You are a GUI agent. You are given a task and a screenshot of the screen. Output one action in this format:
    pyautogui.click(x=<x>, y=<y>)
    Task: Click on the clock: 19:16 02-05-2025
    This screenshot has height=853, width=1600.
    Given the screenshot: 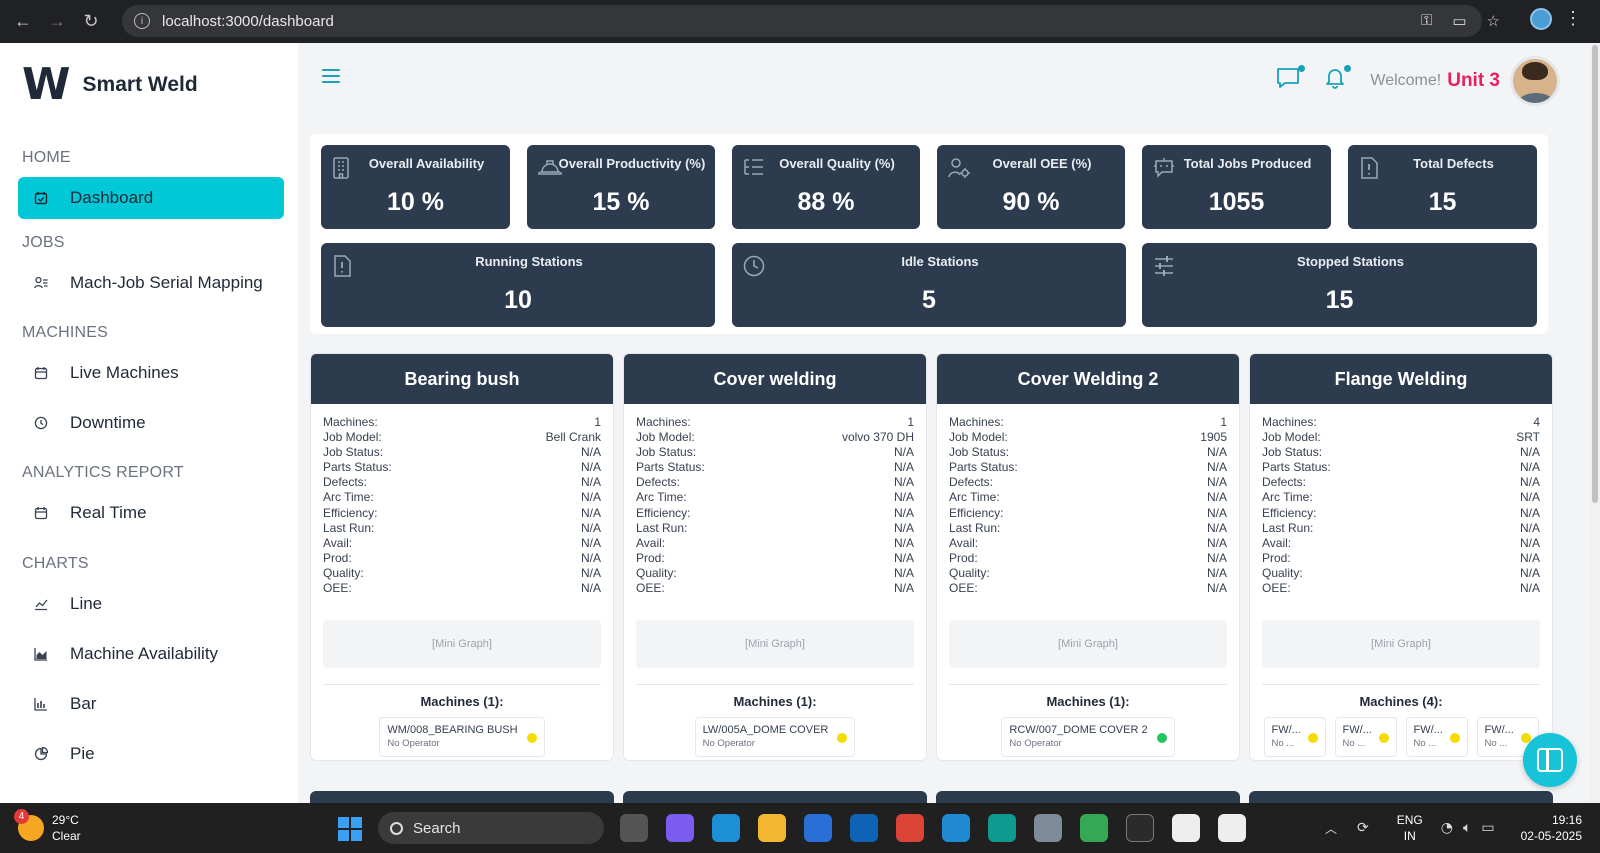 What is the action you would take?
    pyautogui.click(x=1551, y=828)
    